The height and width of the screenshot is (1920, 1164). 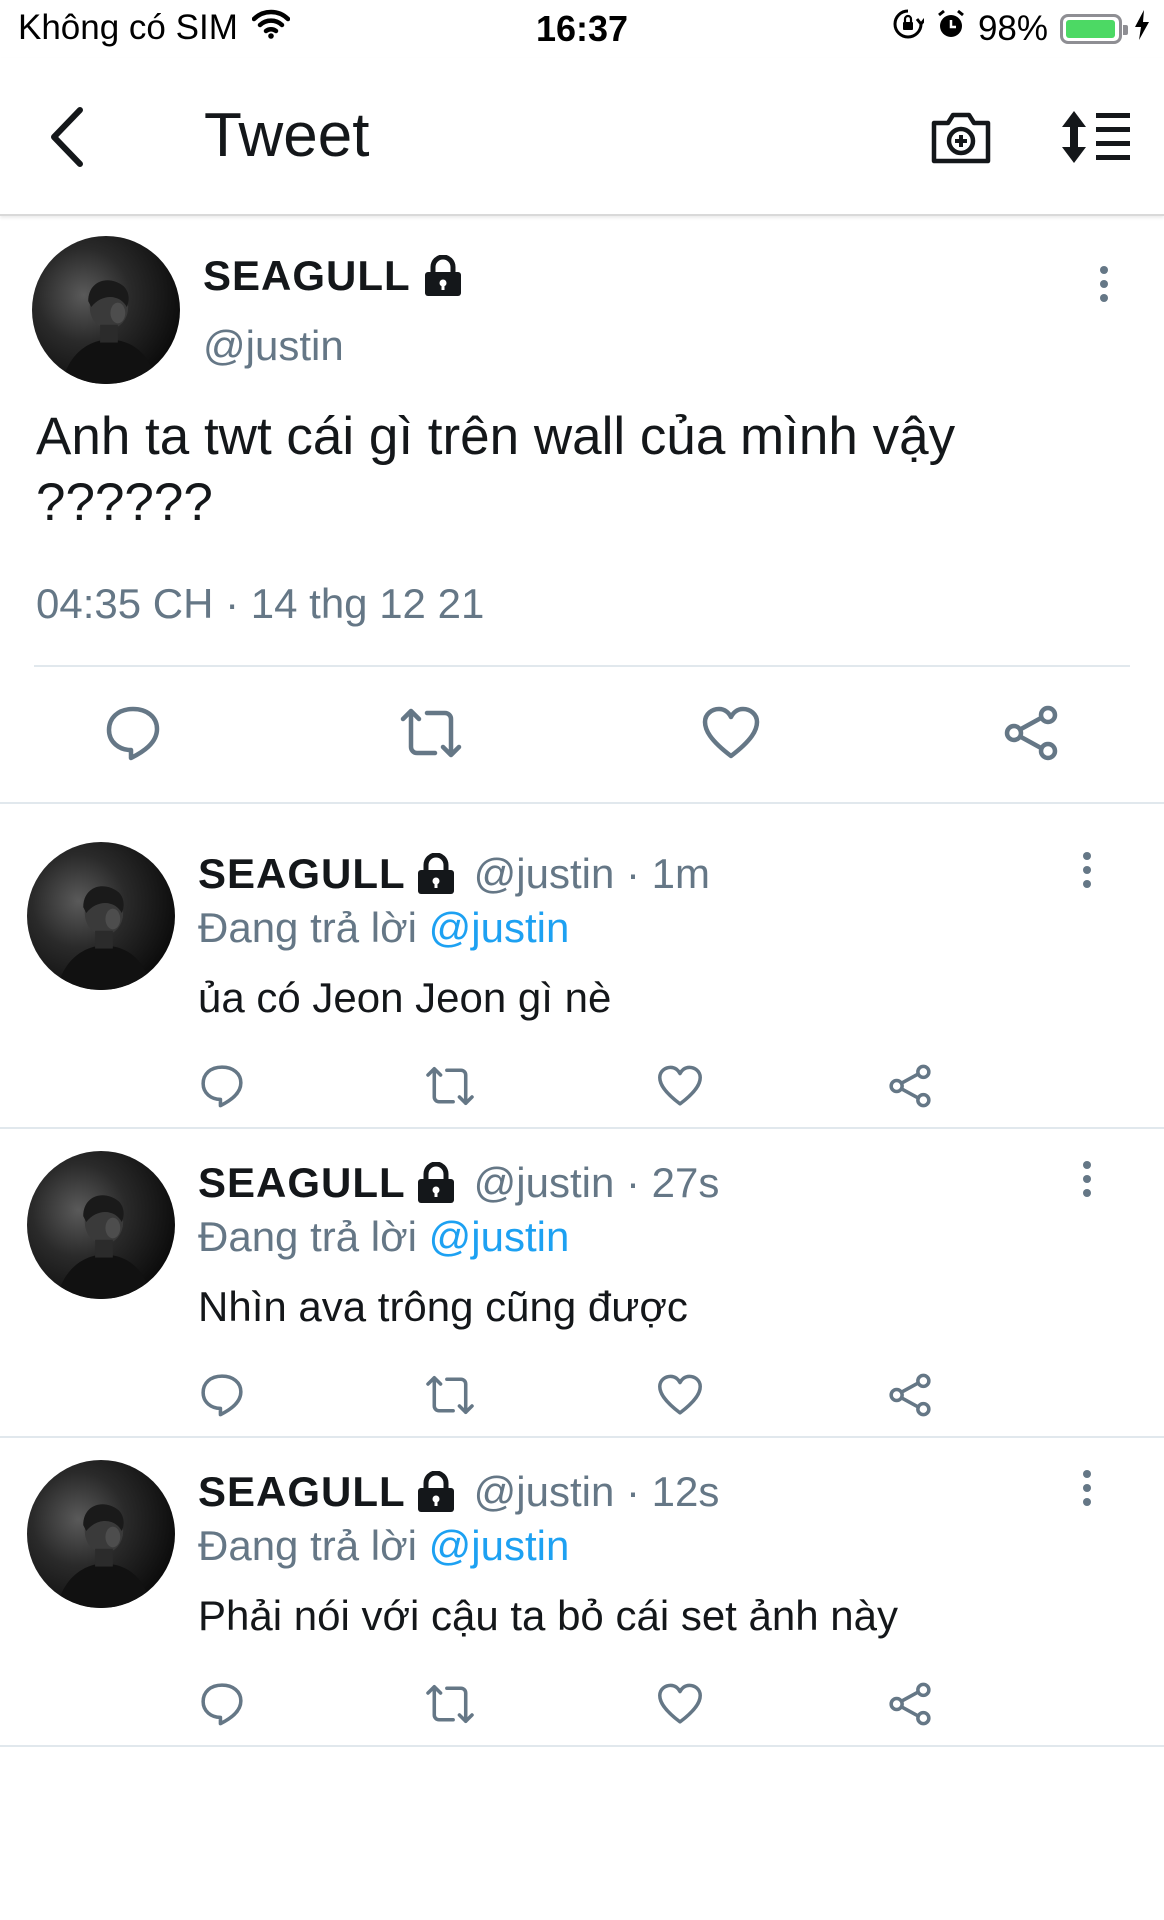 What do you see at coordinates (458, 1183) in the screenshot?
I see `reply-header: SEAGULL @justin · 27s` at bounding box center [458, 1183].